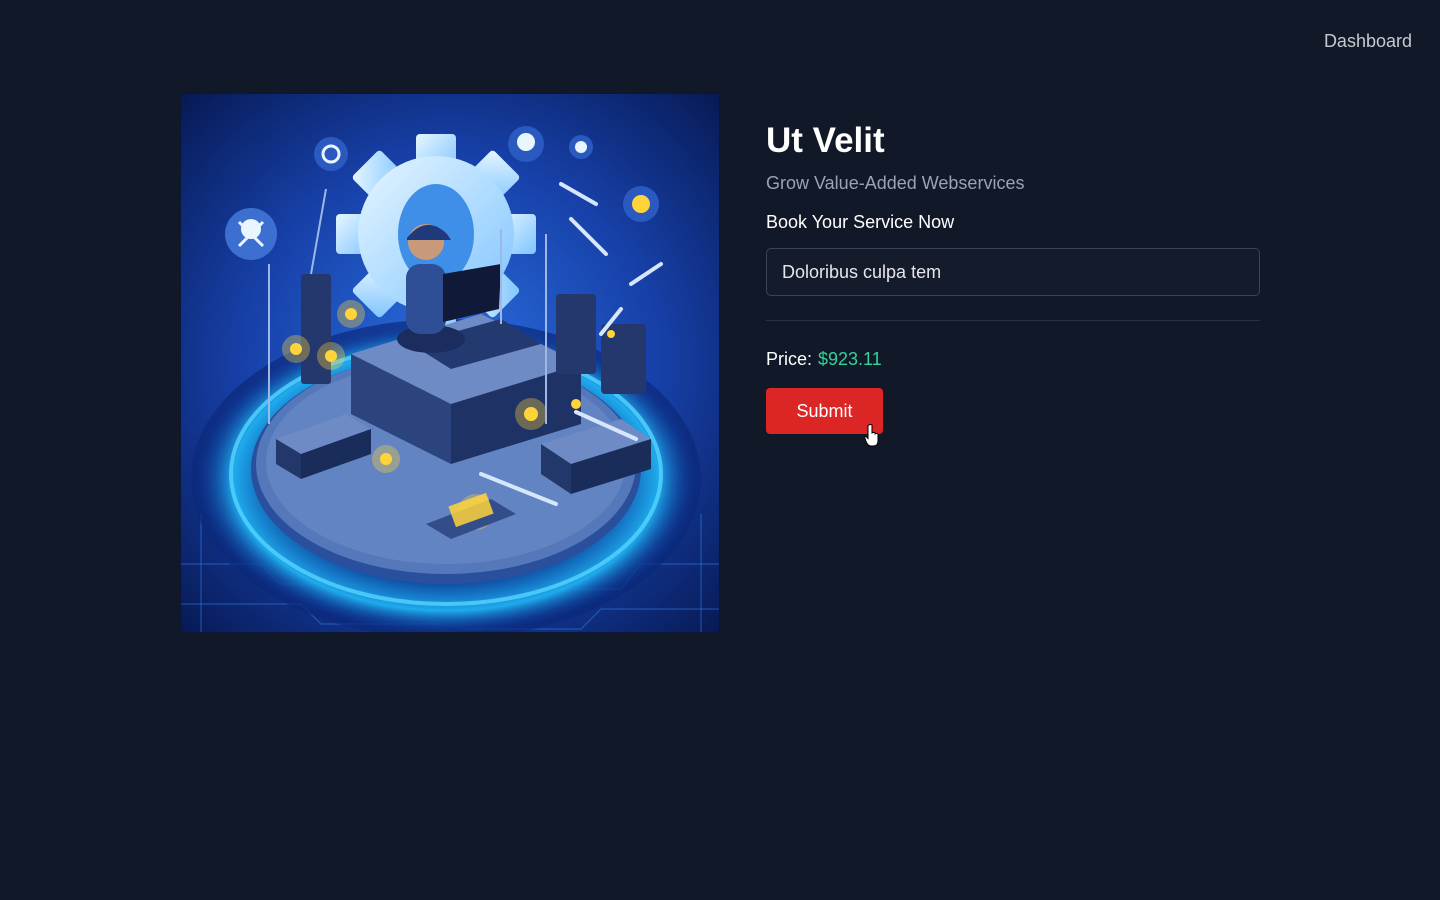  What do you see at coordinates (789, 359) in the screenshot?
I see `price-label: Price:` at bounding box center [789, 359].